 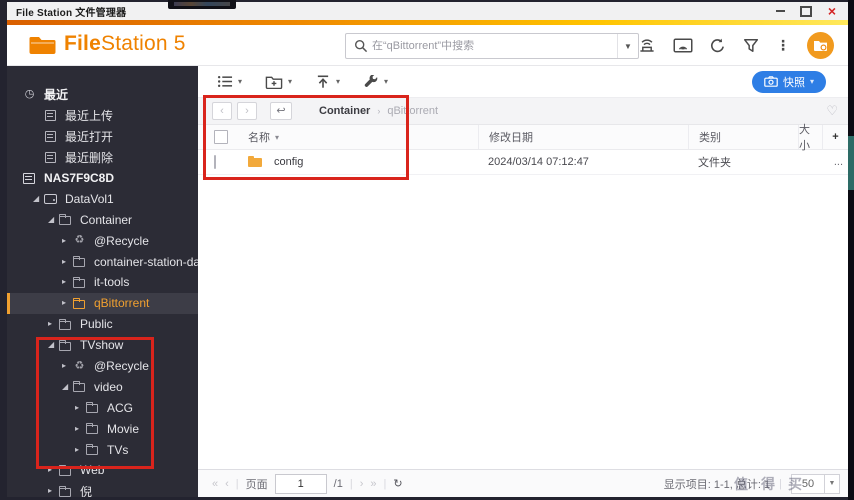 I want to click on search-input, so click(x=492, y=46).